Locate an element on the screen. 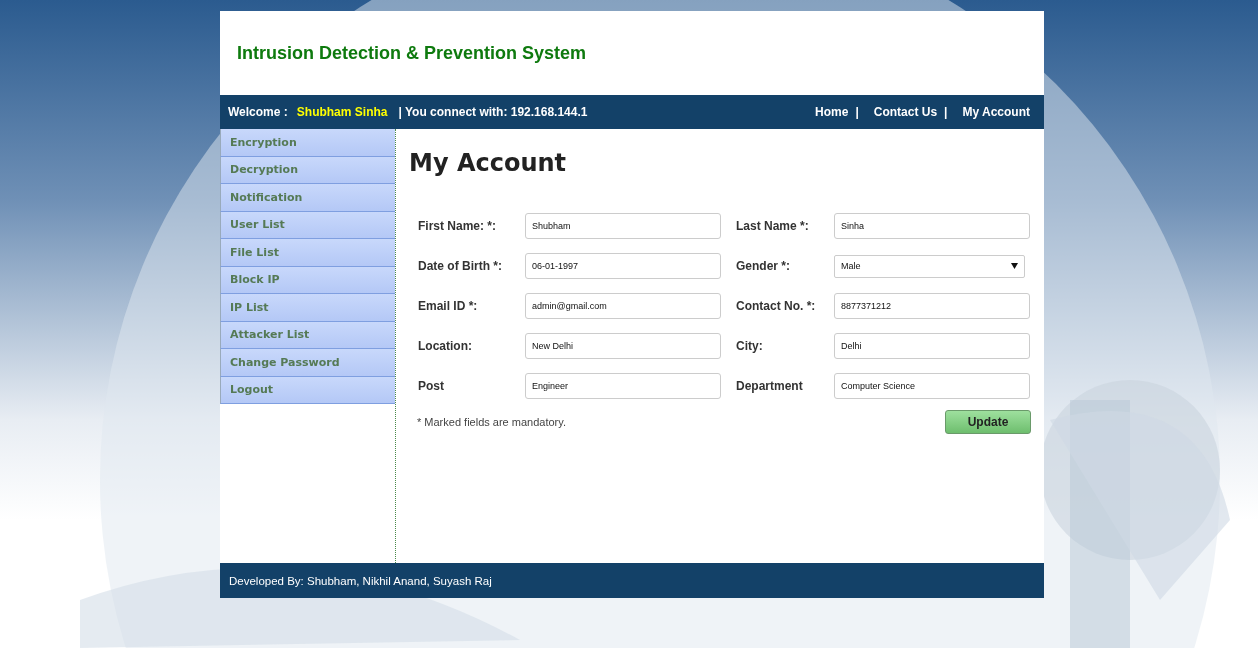 This screenshot has width=1258, height=648. welcome-label: Welcome : is located at coordinates (258, 112).